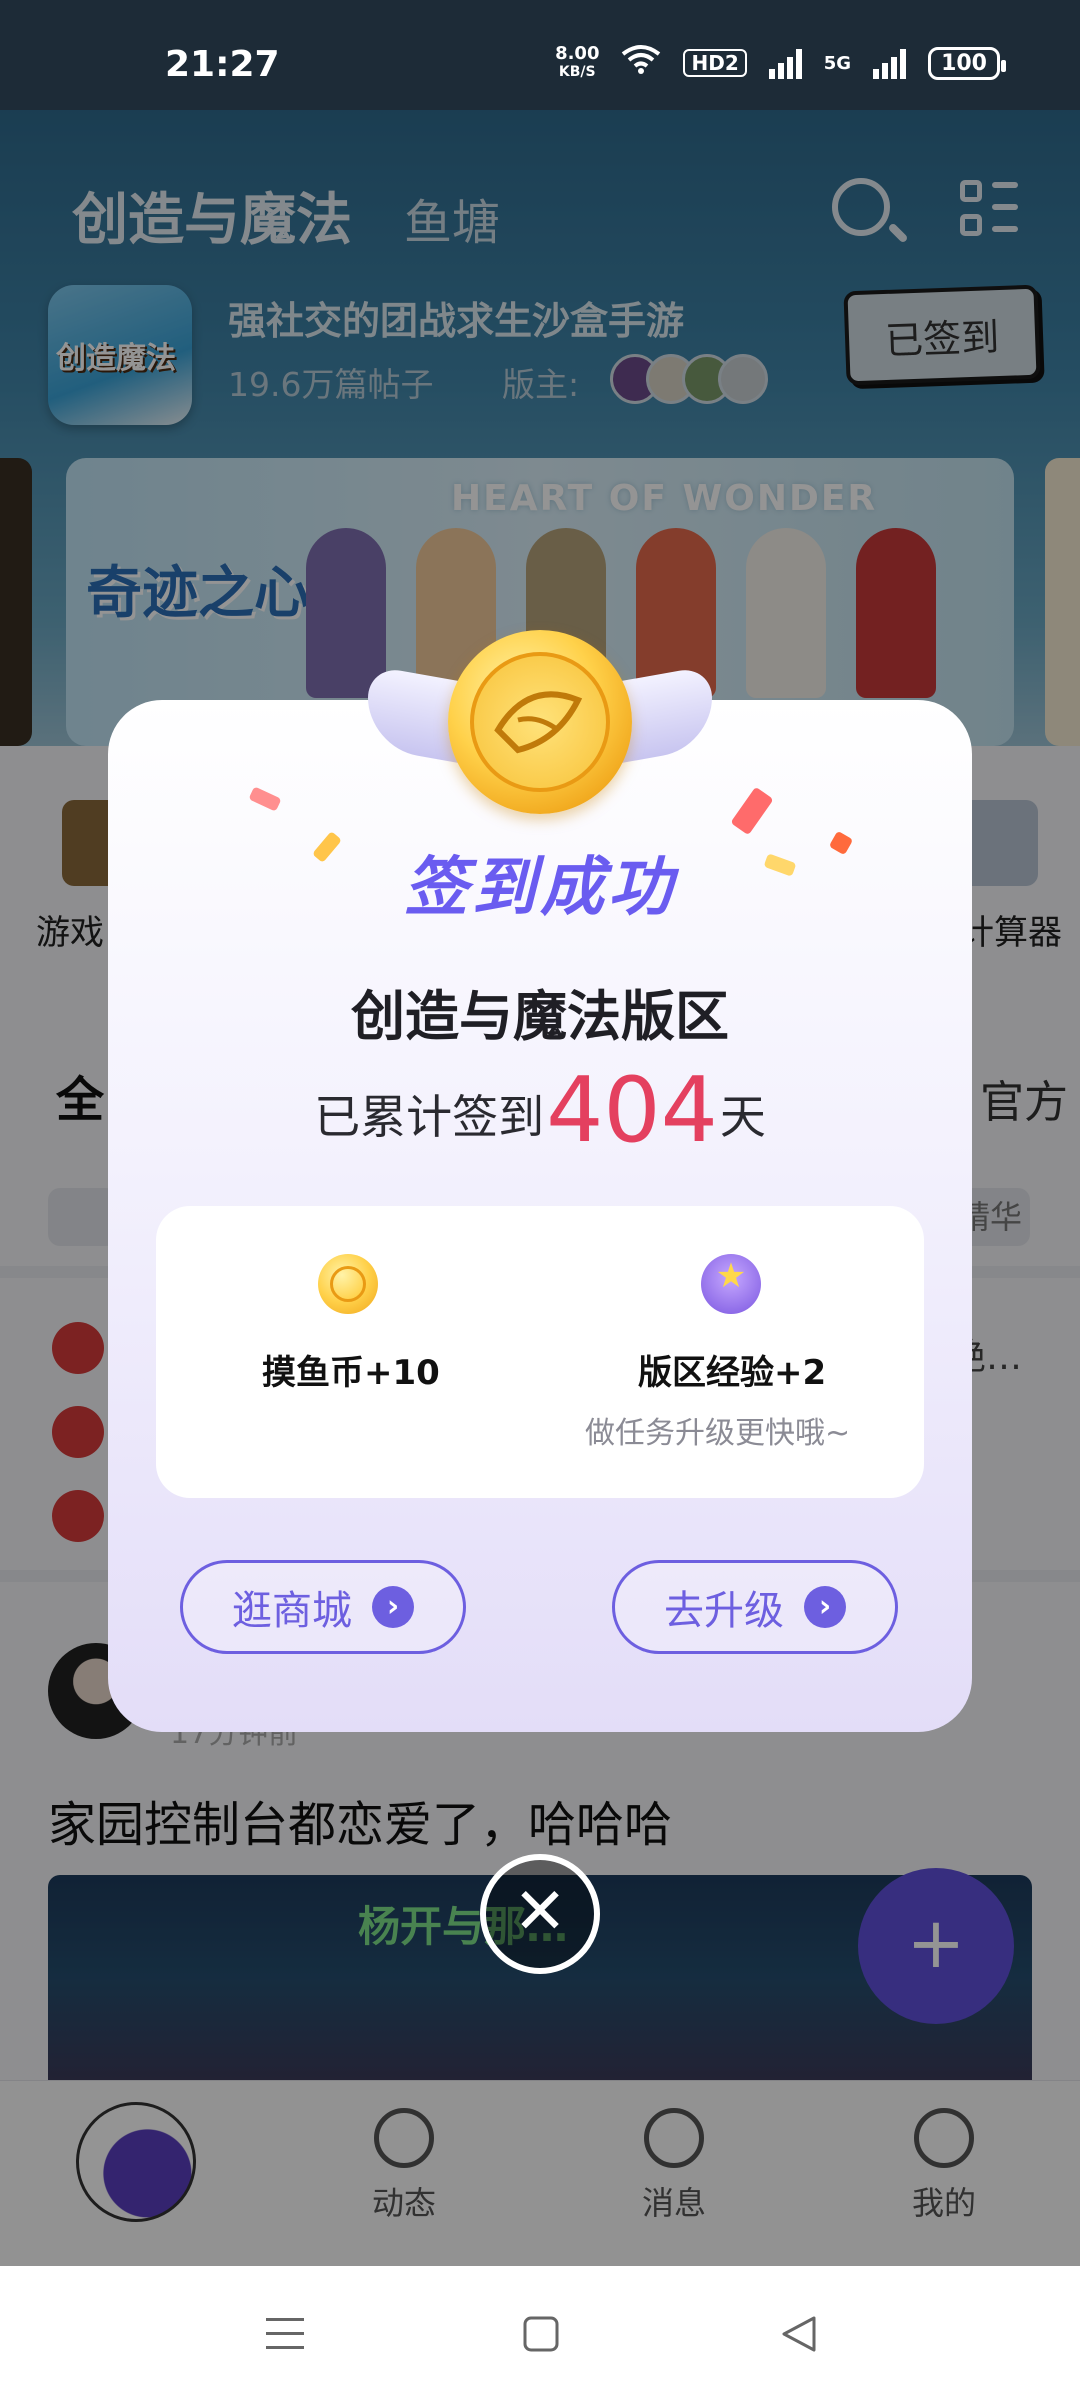 The width and height of the screenshot is (1080, 2400). What do you see at coordinates (323, 1607) in the screenshot?
I see `shop-button: 逛商城 ›` at bounding box center [323, 1607].